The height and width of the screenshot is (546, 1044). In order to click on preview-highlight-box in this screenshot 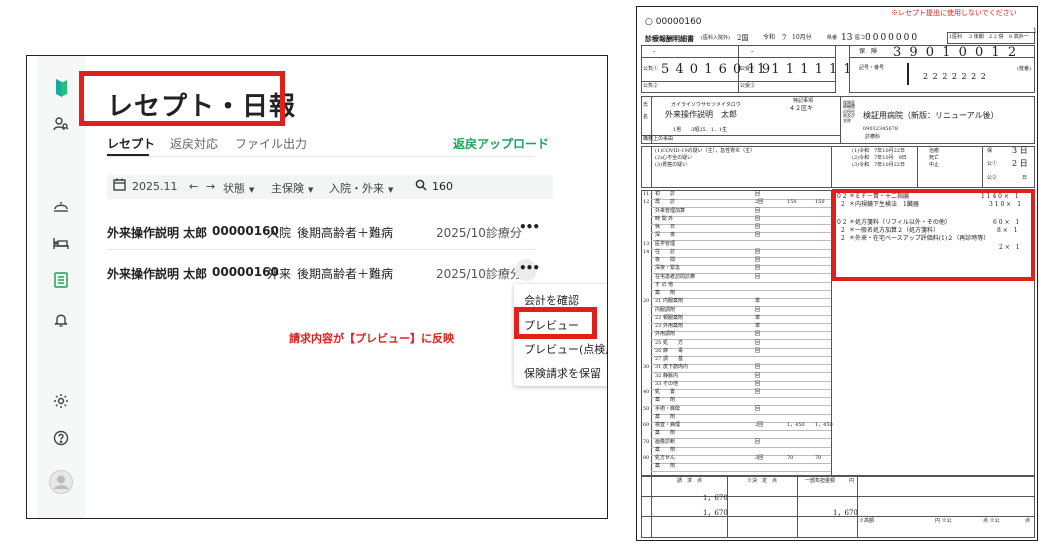, I will do `click(555, 323)`.